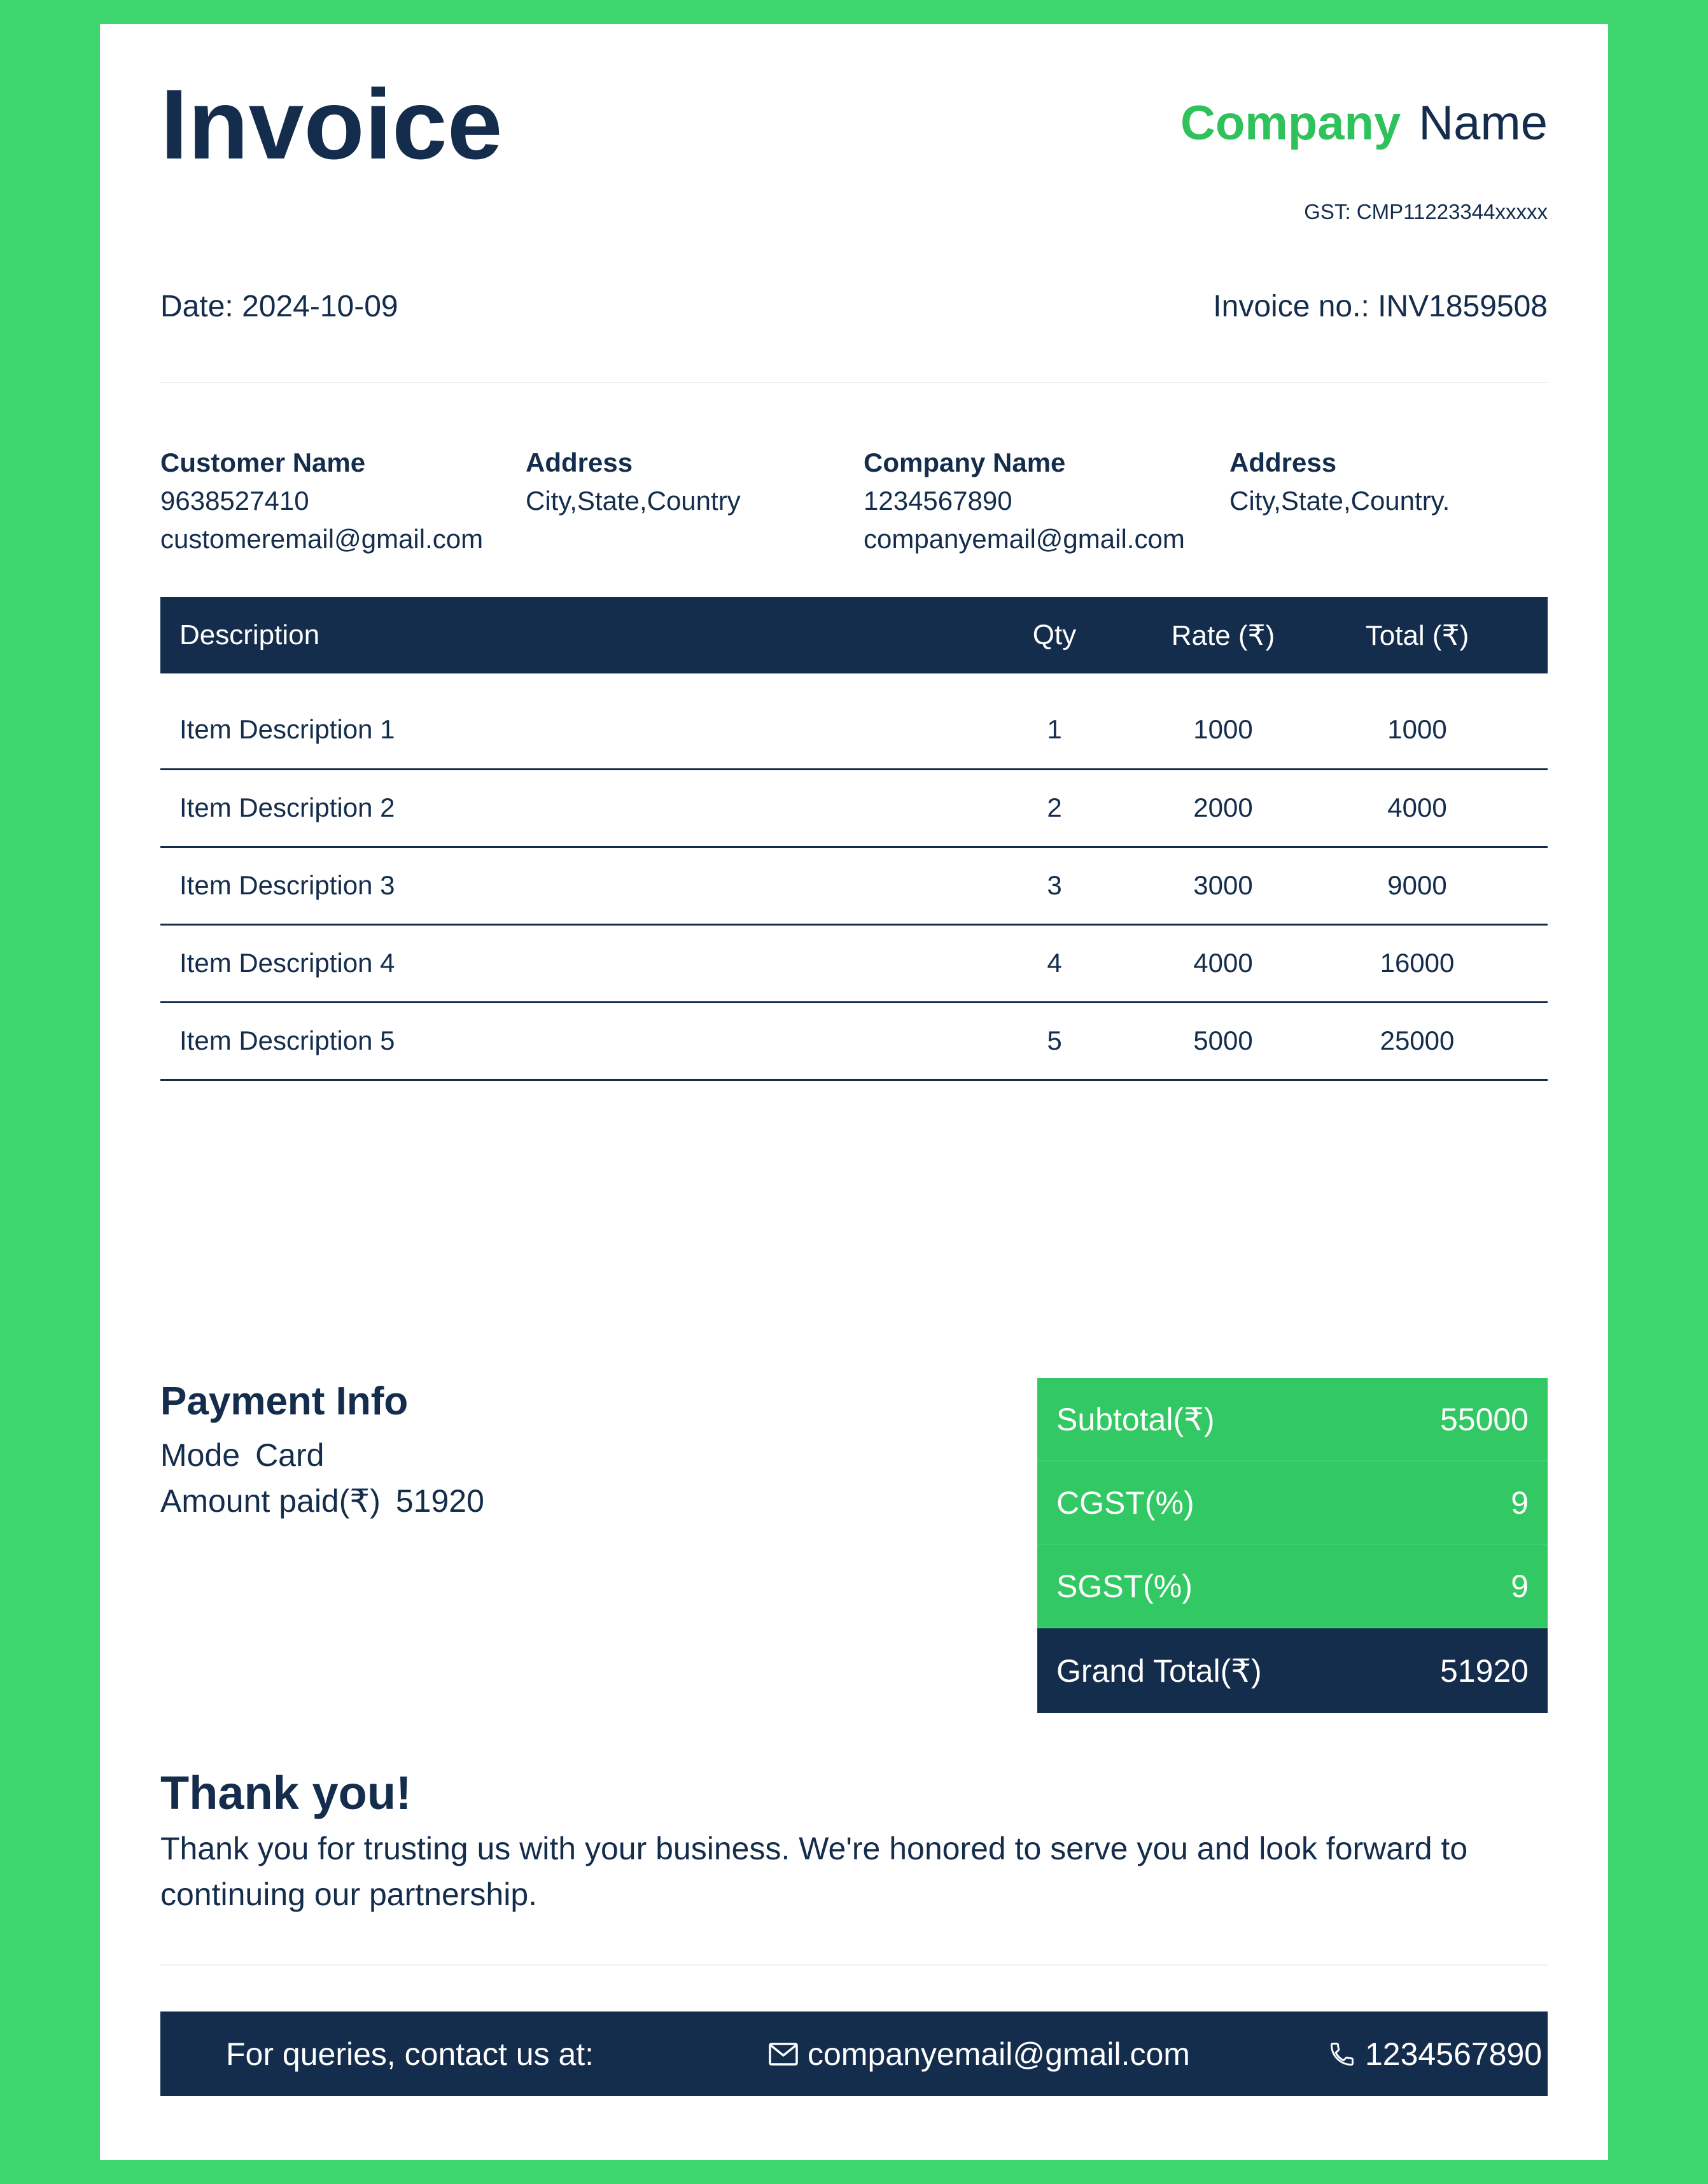 The image size is (1708, 2184). Describe the element at coordinates (1417, 963) in the screenshot. I see `item-total: 16000` at that location.